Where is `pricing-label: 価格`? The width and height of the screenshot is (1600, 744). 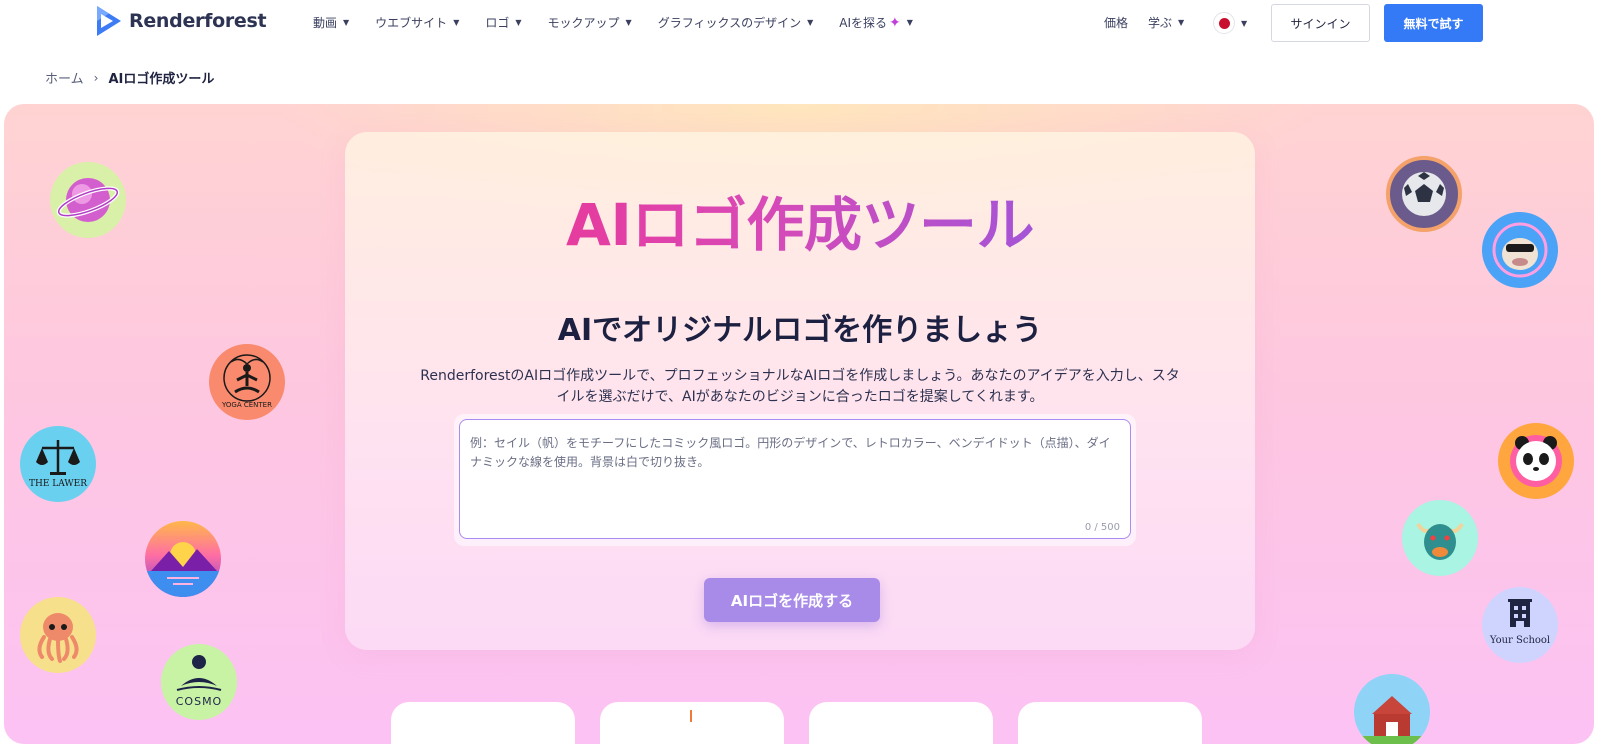
pricing-label: 価格 is located at coordinates (1116, 23).